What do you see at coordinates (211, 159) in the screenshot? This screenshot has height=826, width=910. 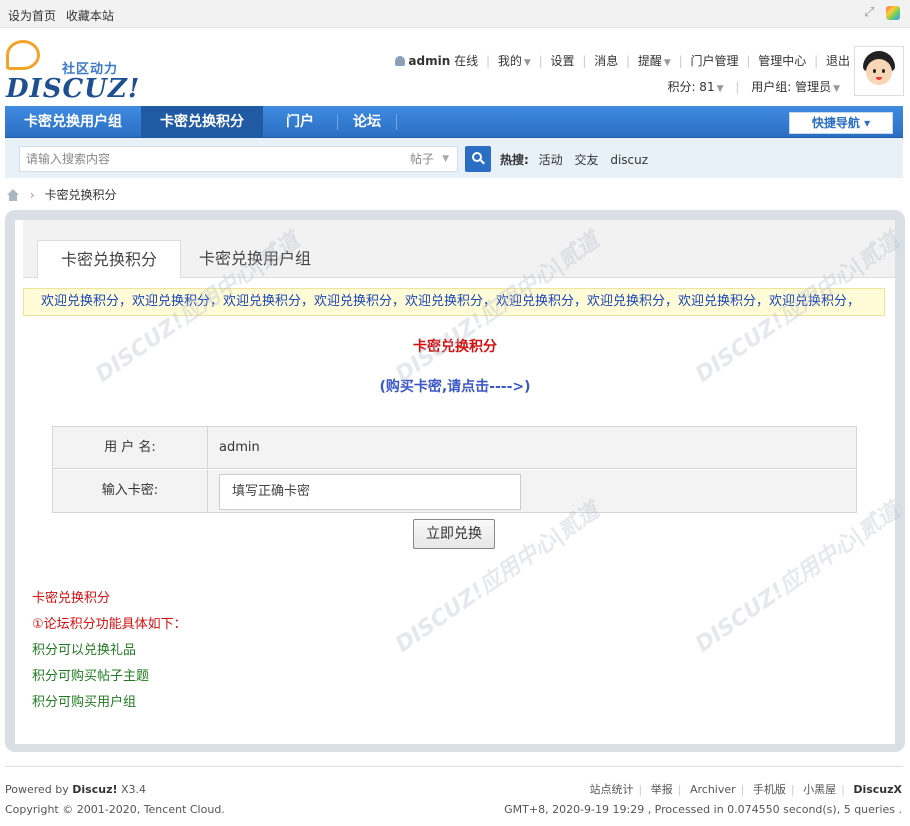 I see `search-input: 请输入搜索内容` at bounding box center [211, 159].